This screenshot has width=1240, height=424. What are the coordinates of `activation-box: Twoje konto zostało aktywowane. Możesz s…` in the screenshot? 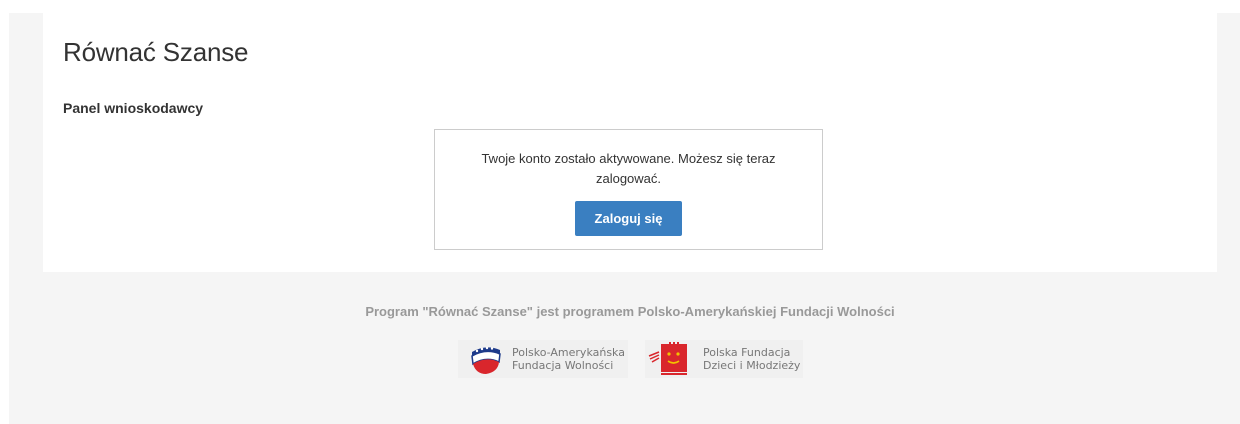 It's located at (628, 189).